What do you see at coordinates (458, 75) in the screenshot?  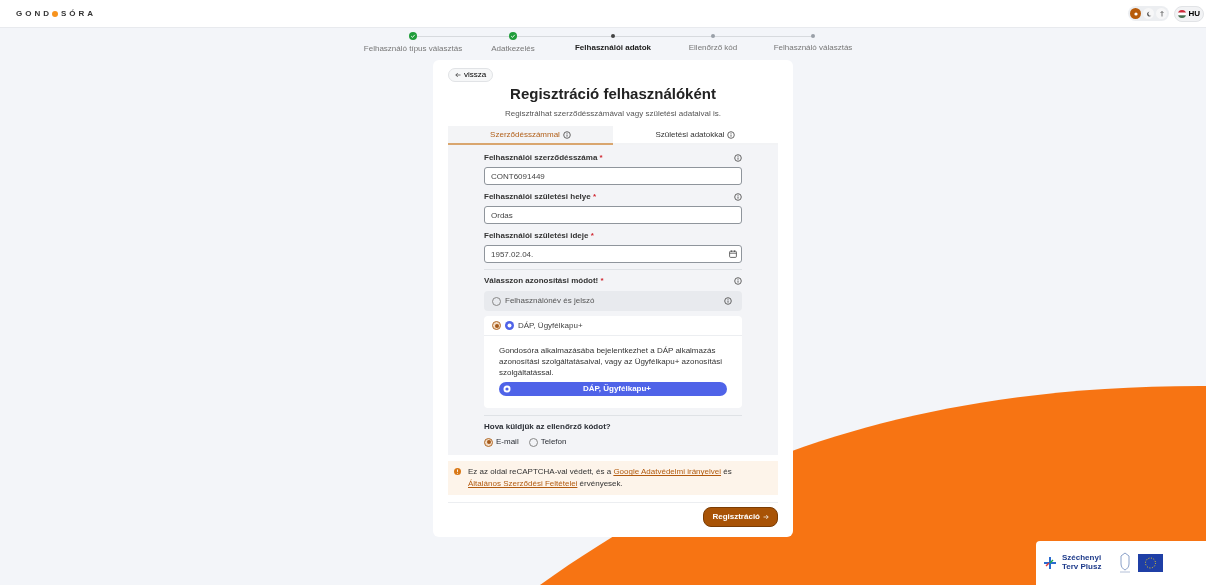 I see `arrow-left-icon` at bounding box center [458, 75].